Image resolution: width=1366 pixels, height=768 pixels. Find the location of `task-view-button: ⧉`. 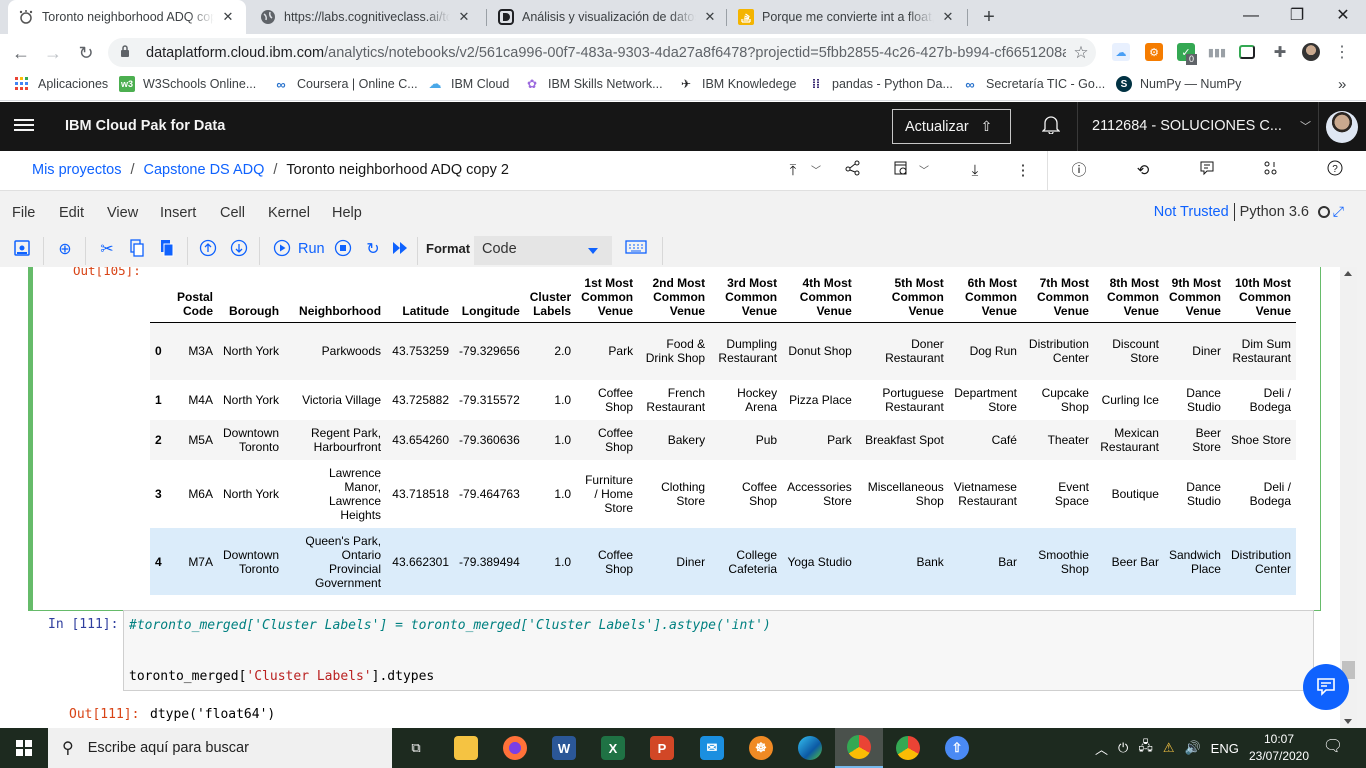

task-view-button: ⧉ is located at coordinates (416, 748).